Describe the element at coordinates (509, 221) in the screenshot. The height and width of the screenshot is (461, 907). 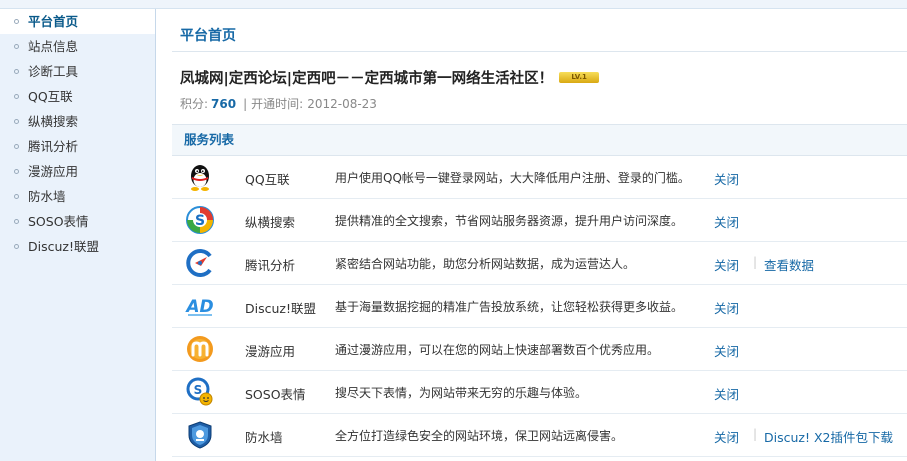
I see `service-description: 提供精准的全文搜索，节省网站服务器资源，提升用户访问深度。` at that location.